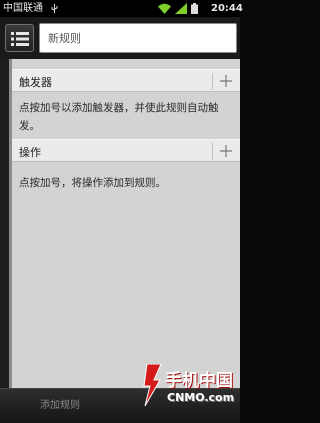  What do you see at coordinates (126, 150) in the screenshot?
I see `actions-section-header: 操作` at bounding box center [126, 150].